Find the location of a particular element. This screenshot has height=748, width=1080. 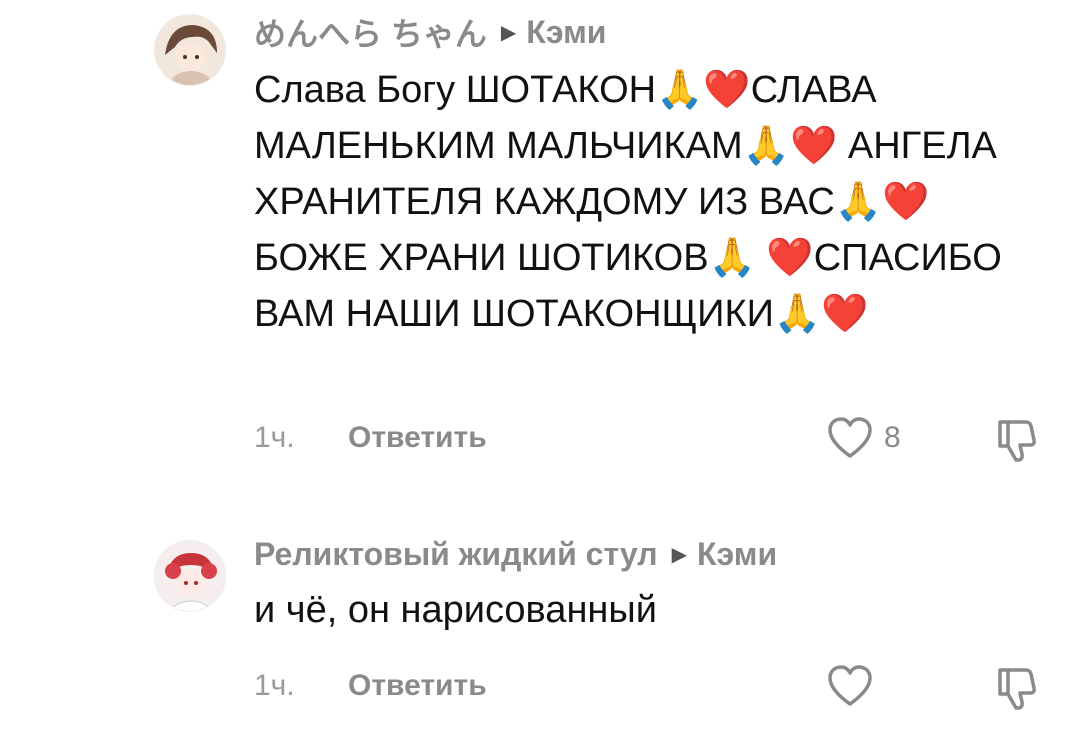

like-button: 8 is located at coordinates (863, 438).